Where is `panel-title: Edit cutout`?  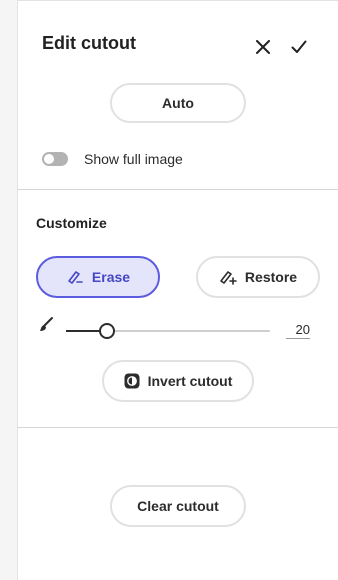 panel-title: Edit cutout is located at coordinates (89, 43).